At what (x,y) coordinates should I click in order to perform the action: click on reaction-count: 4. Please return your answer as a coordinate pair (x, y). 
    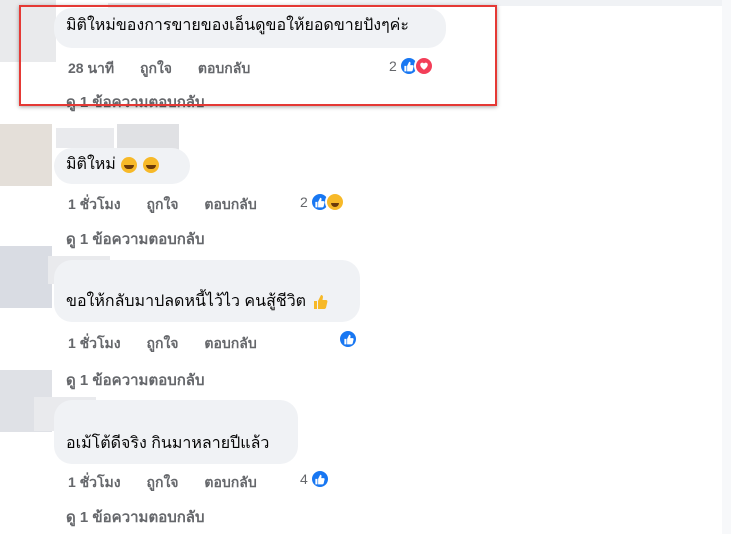
    Looking at the image, I should click on (304, 479).